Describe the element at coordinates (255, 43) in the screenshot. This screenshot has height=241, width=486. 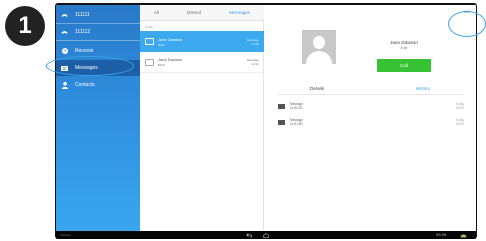
I see `item-time: 14:32` at that location.